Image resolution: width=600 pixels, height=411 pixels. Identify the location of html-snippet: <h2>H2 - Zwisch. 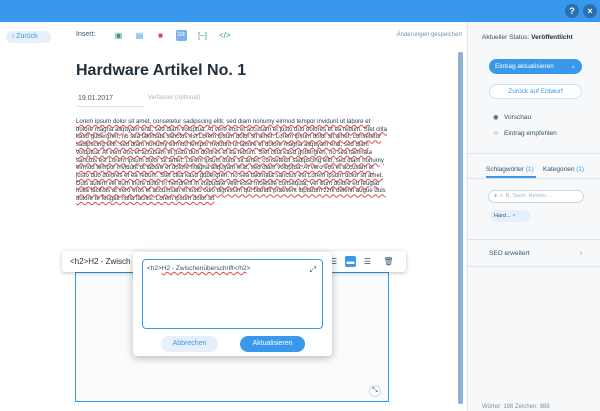
(100, 261).